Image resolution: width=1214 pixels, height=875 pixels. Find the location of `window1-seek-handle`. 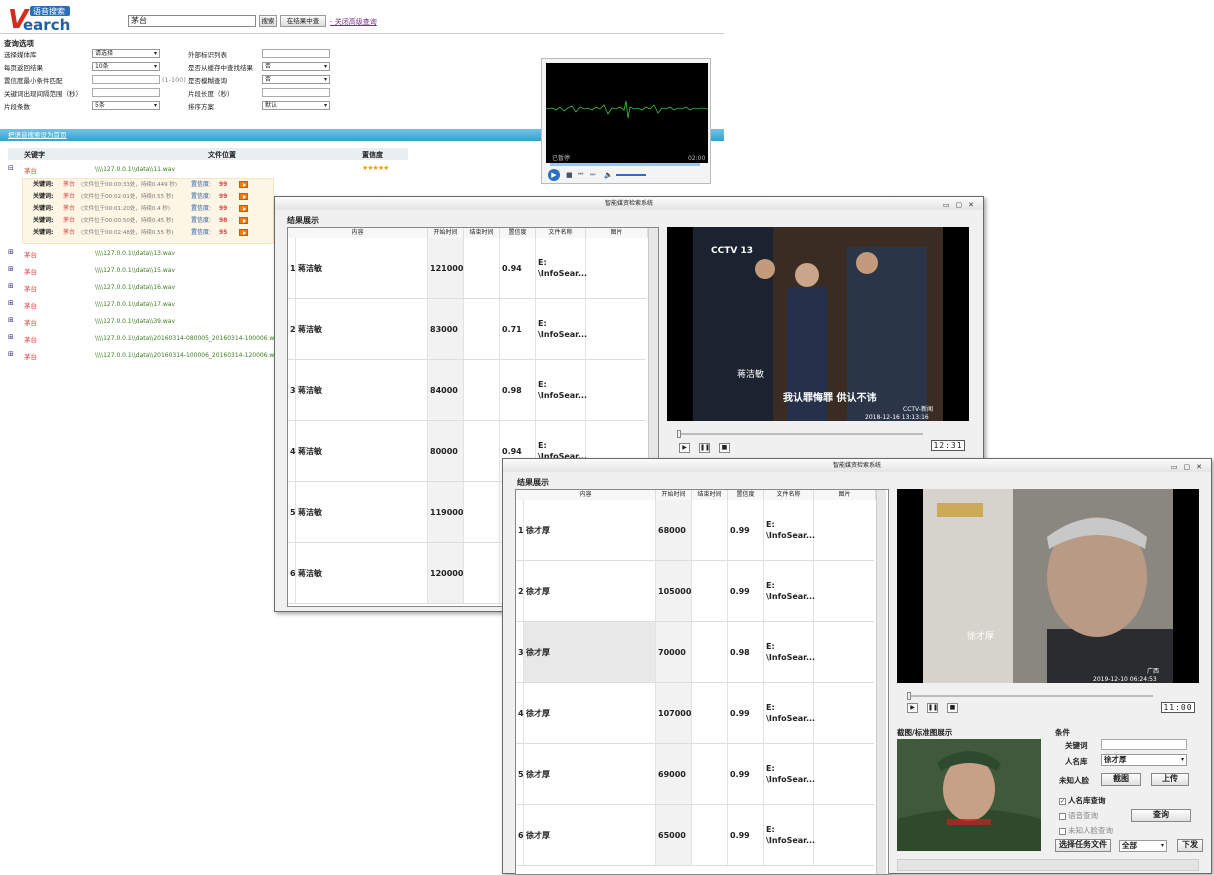

window1-seek-handle is located at coordinates (679, 434).